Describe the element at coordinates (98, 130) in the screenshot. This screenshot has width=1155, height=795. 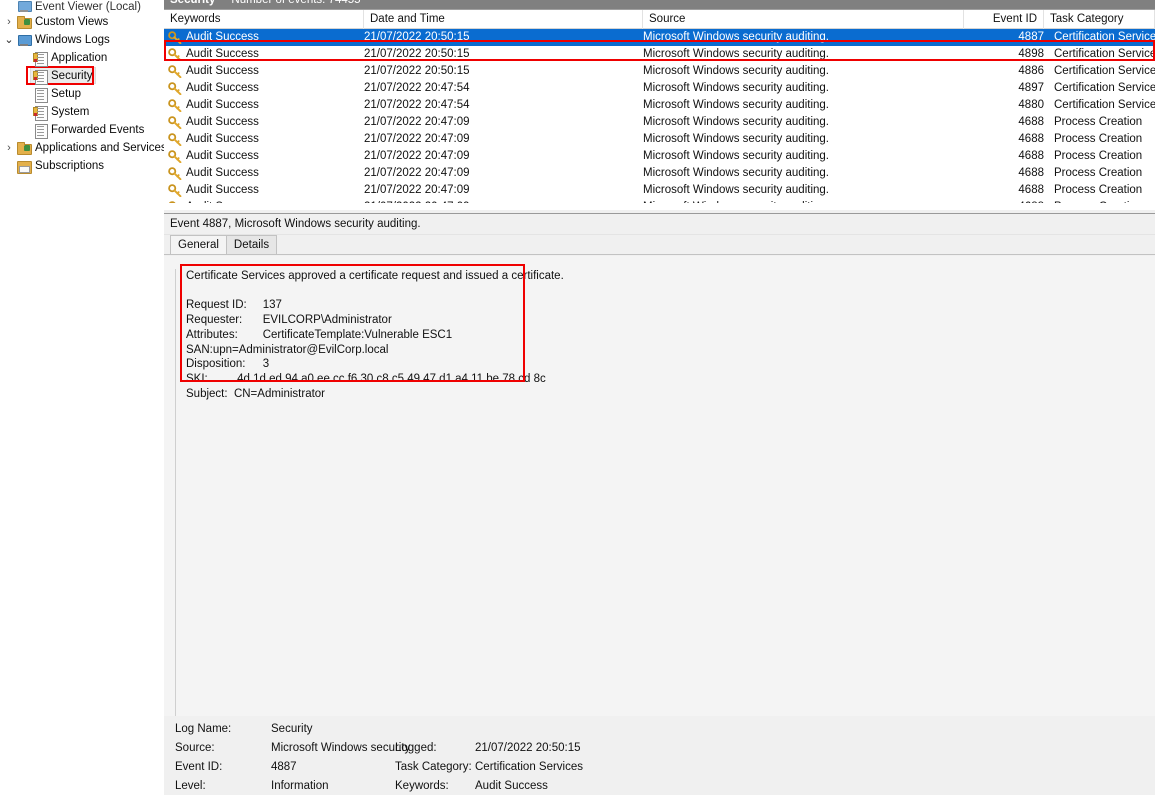
I see `tree-item-label: Forwarded Events` at that location.